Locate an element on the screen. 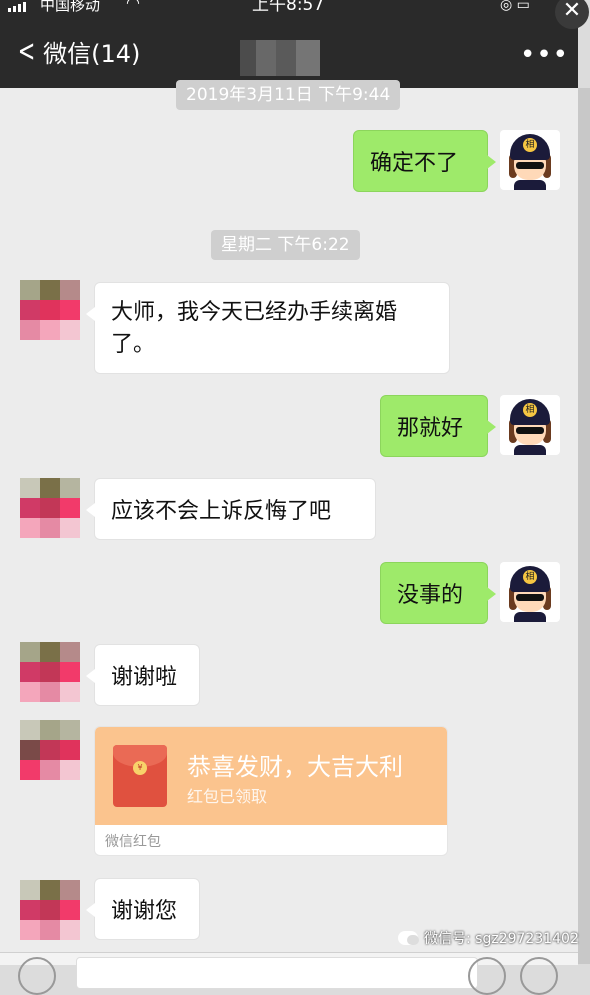  message-text-line: 大师，我今天已经办手续离婚 is located at coordinates (254, 312).